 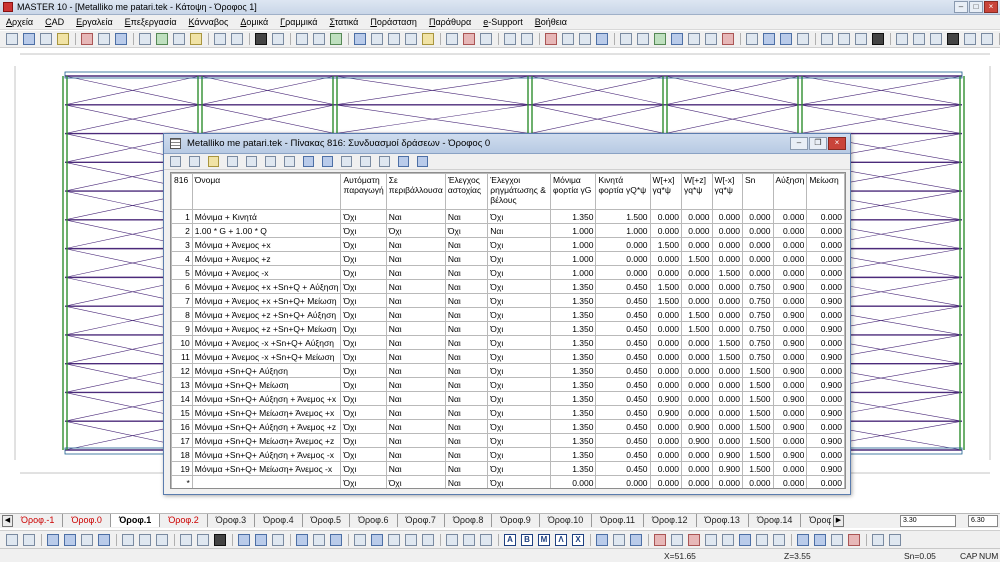 I want to click on table-cell: Μόνιμα +Sn+Q+ Αύξηση + Άνεμος +z, so click(x=266, y=426).